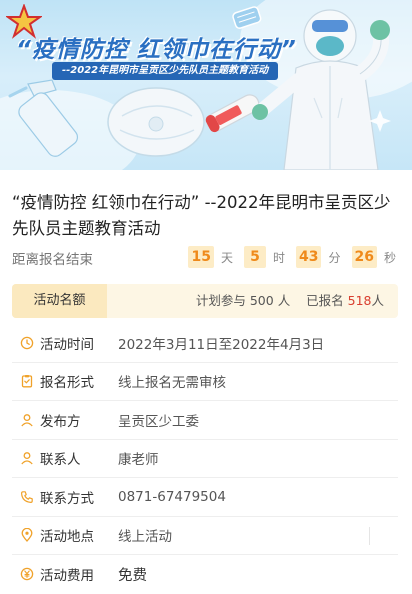 This screenshot has height=594, width=412. I want to click on info-row-fee: 活动费用 免费, so click(205, 574).